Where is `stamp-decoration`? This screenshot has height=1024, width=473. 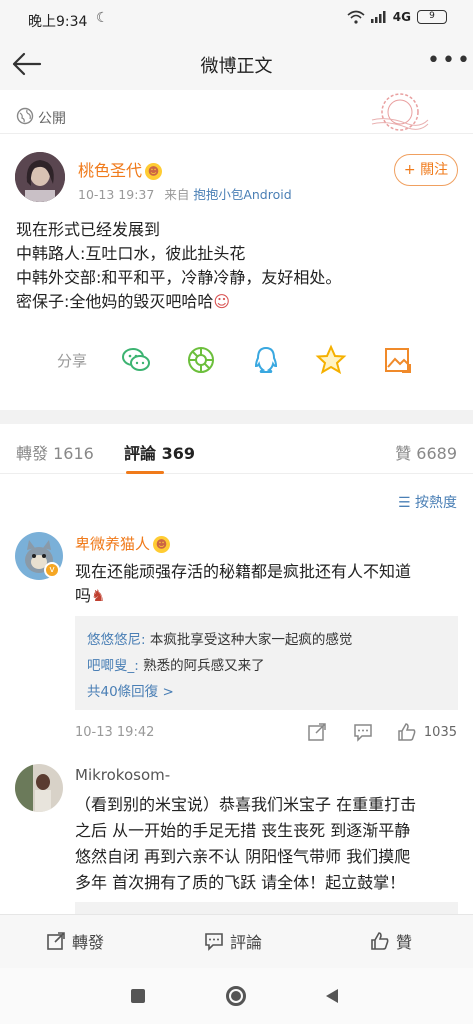 stamp-decoration is located at coordinates (400, 112).